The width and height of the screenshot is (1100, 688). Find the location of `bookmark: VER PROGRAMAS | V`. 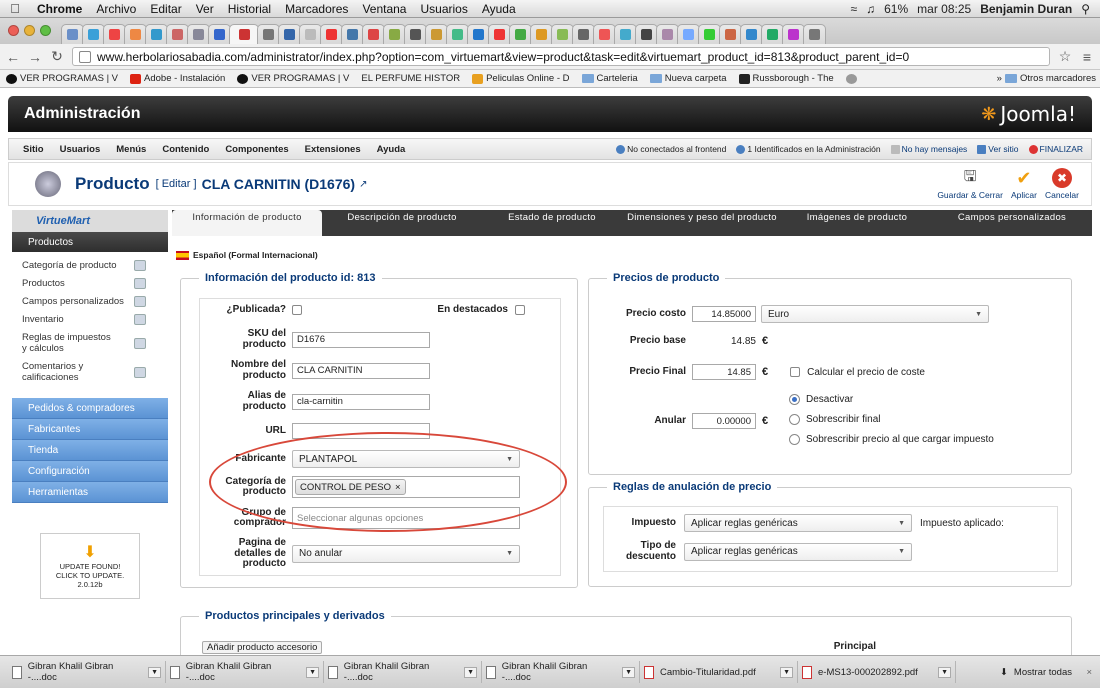

bookmark: VER PROGRAMAS | V is located at coordinates (62, 78).